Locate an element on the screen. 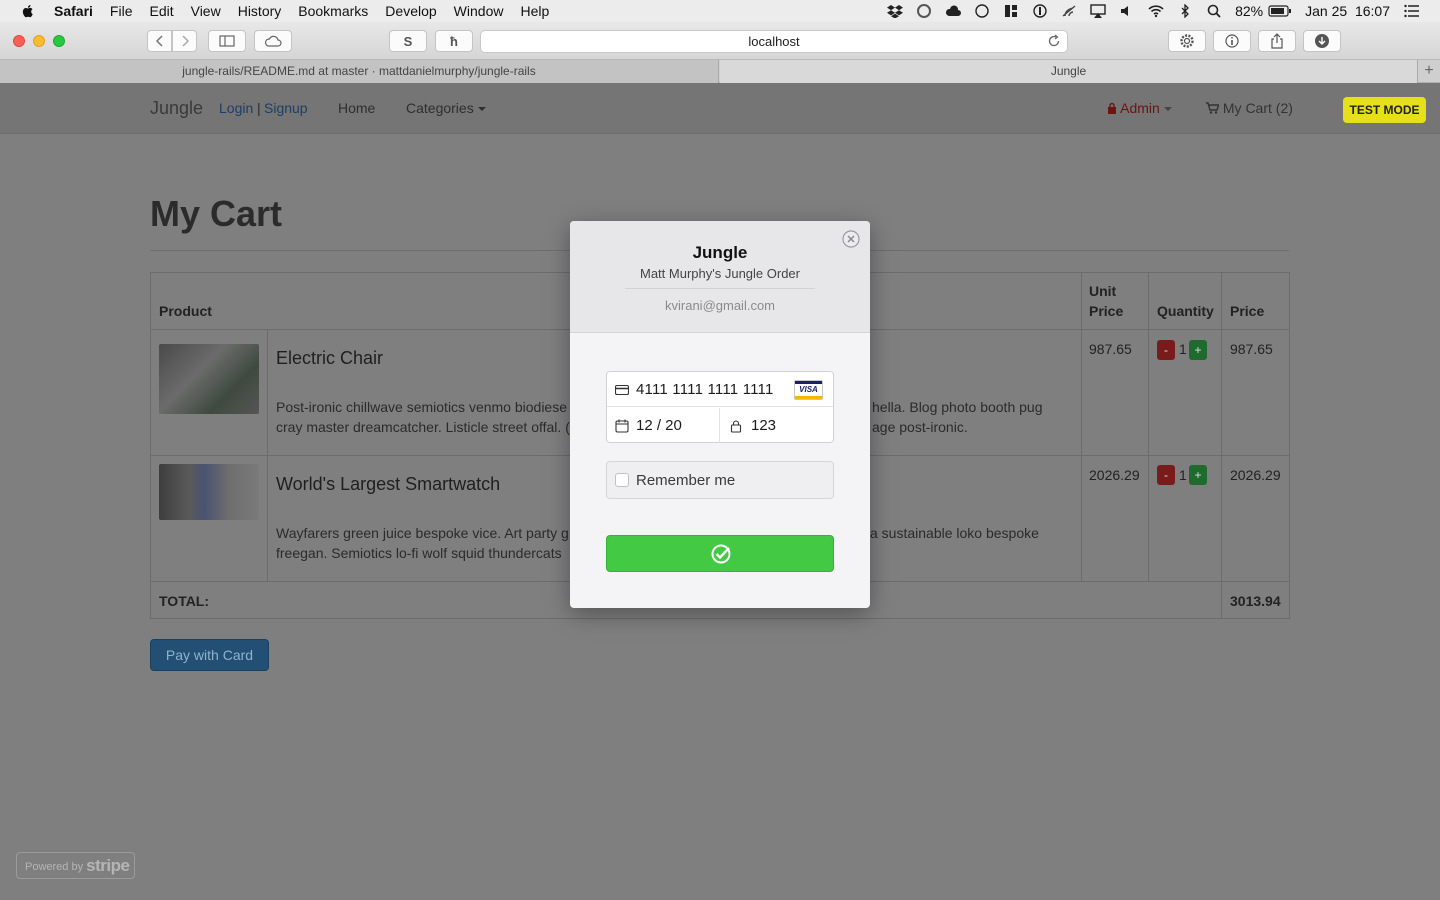 The width and height of the screenshot is (1440, 900). circle-status-icon is located at coordinates (982, 11).